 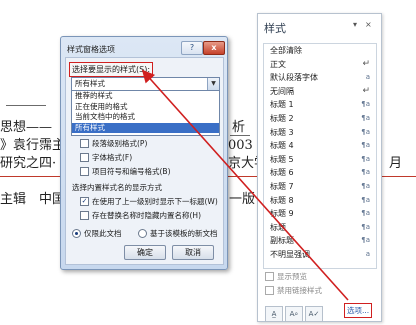 I want to click on select-styles-label: 选择要显示的样式(S):, so click(x=111, y=69).